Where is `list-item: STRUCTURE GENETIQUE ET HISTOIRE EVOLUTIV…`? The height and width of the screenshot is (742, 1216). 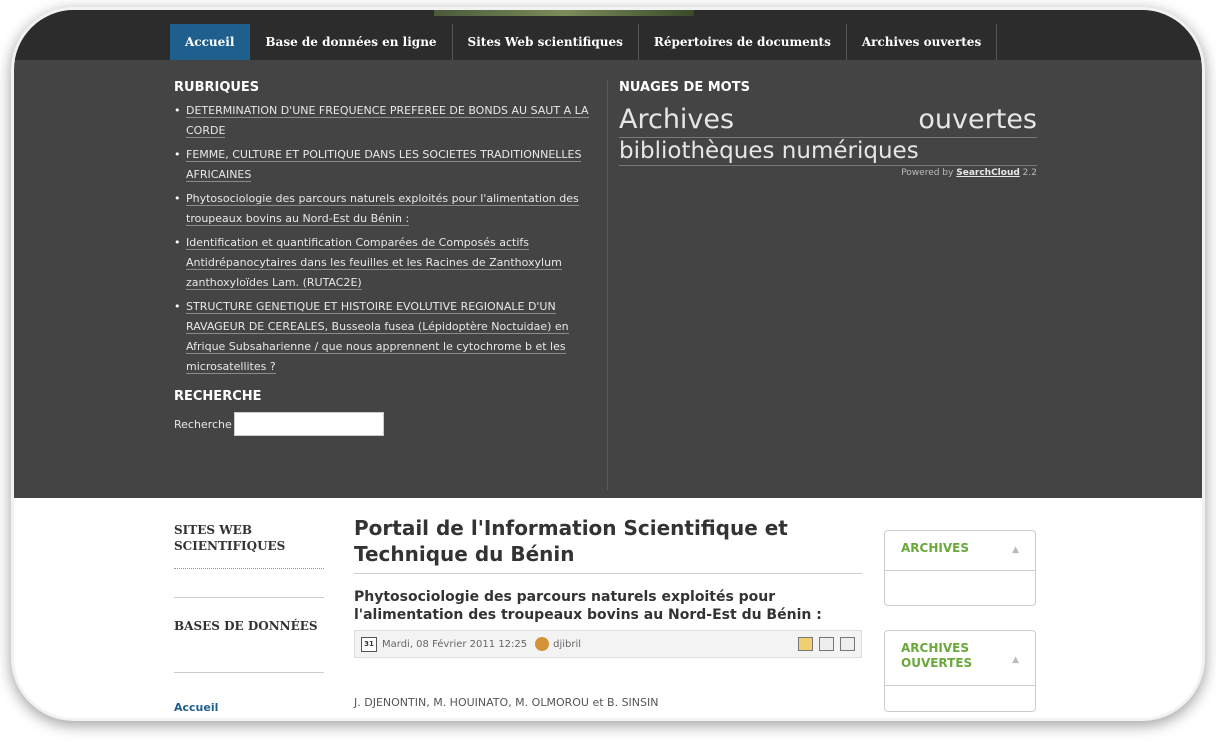
list-item: STRUCTURE GENETIQUE ET HISTOIRE EVOLUTIV… is located at coordinates (389, 337).